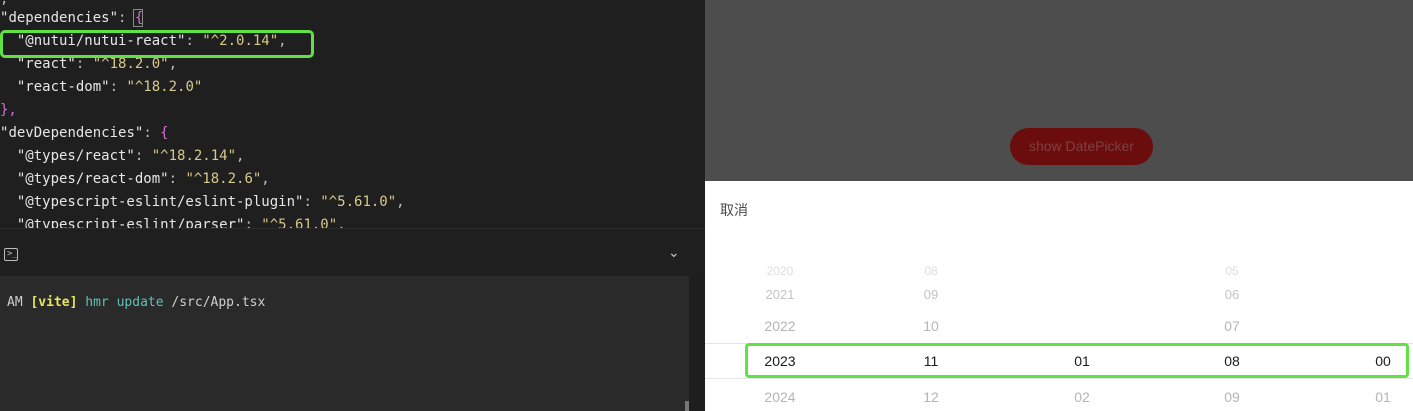 The image size is (1413, 411). I want to click on terminal-icon: >_, so click(11, 254).